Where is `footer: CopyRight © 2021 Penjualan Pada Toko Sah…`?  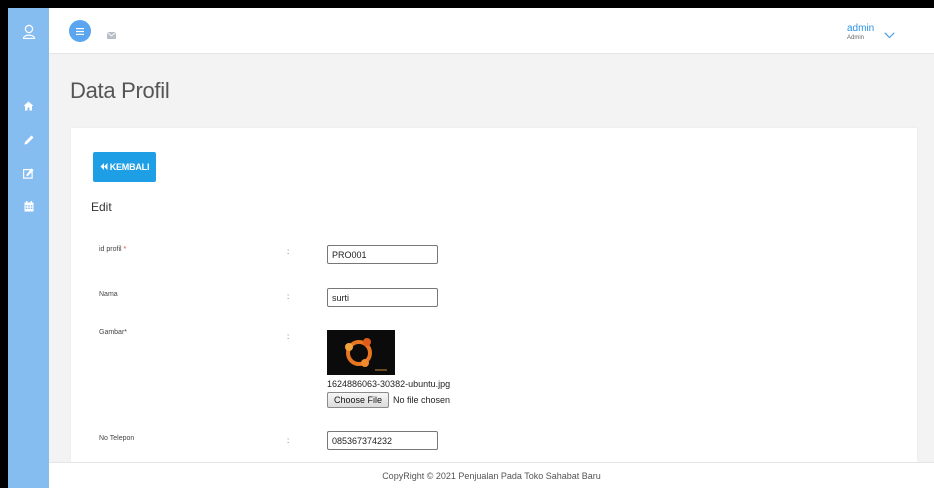
footer: CopyRight © 2021 Penjualan Pada Toko Sah… is located at coordinates (491, 475).